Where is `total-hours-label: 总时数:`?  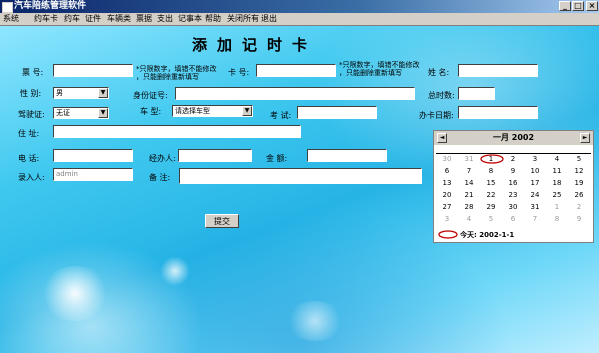
total-hours-label: 总时数: is located at coordinates (441, 95).